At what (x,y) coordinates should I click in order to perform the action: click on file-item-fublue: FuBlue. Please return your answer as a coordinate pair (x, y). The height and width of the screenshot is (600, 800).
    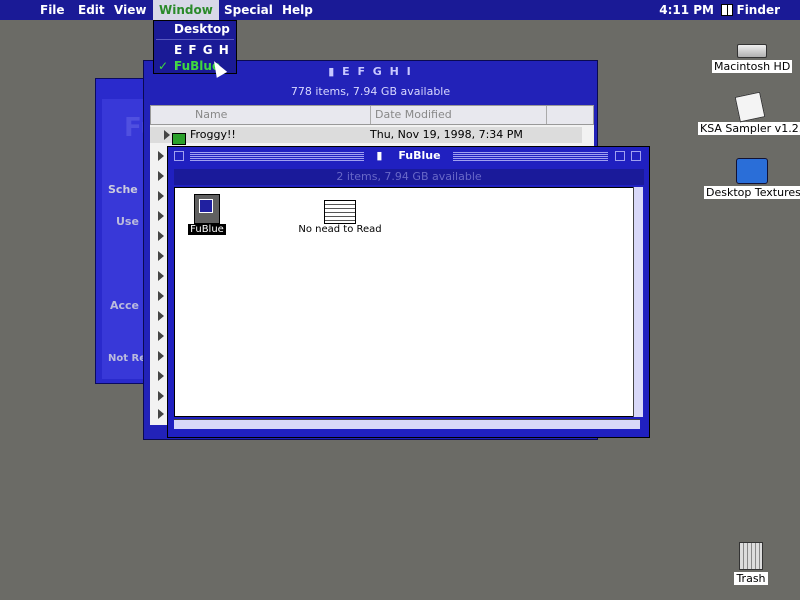
    Looking at the image, I should click on (207, 214).